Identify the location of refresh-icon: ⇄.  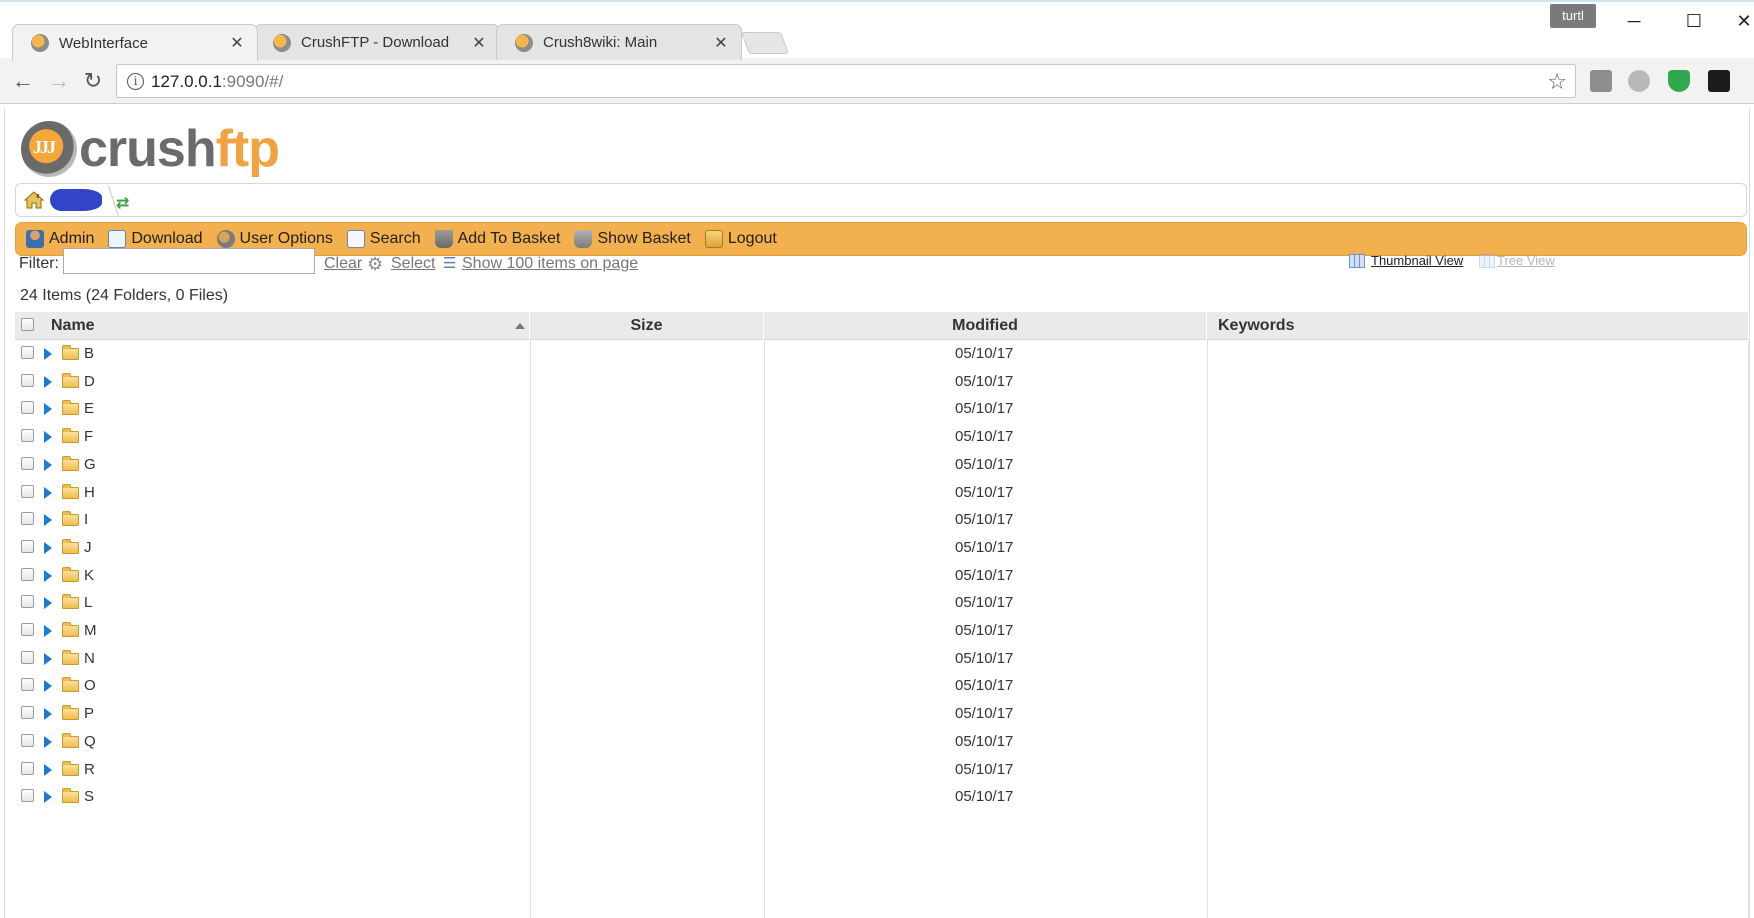
(122, 203).